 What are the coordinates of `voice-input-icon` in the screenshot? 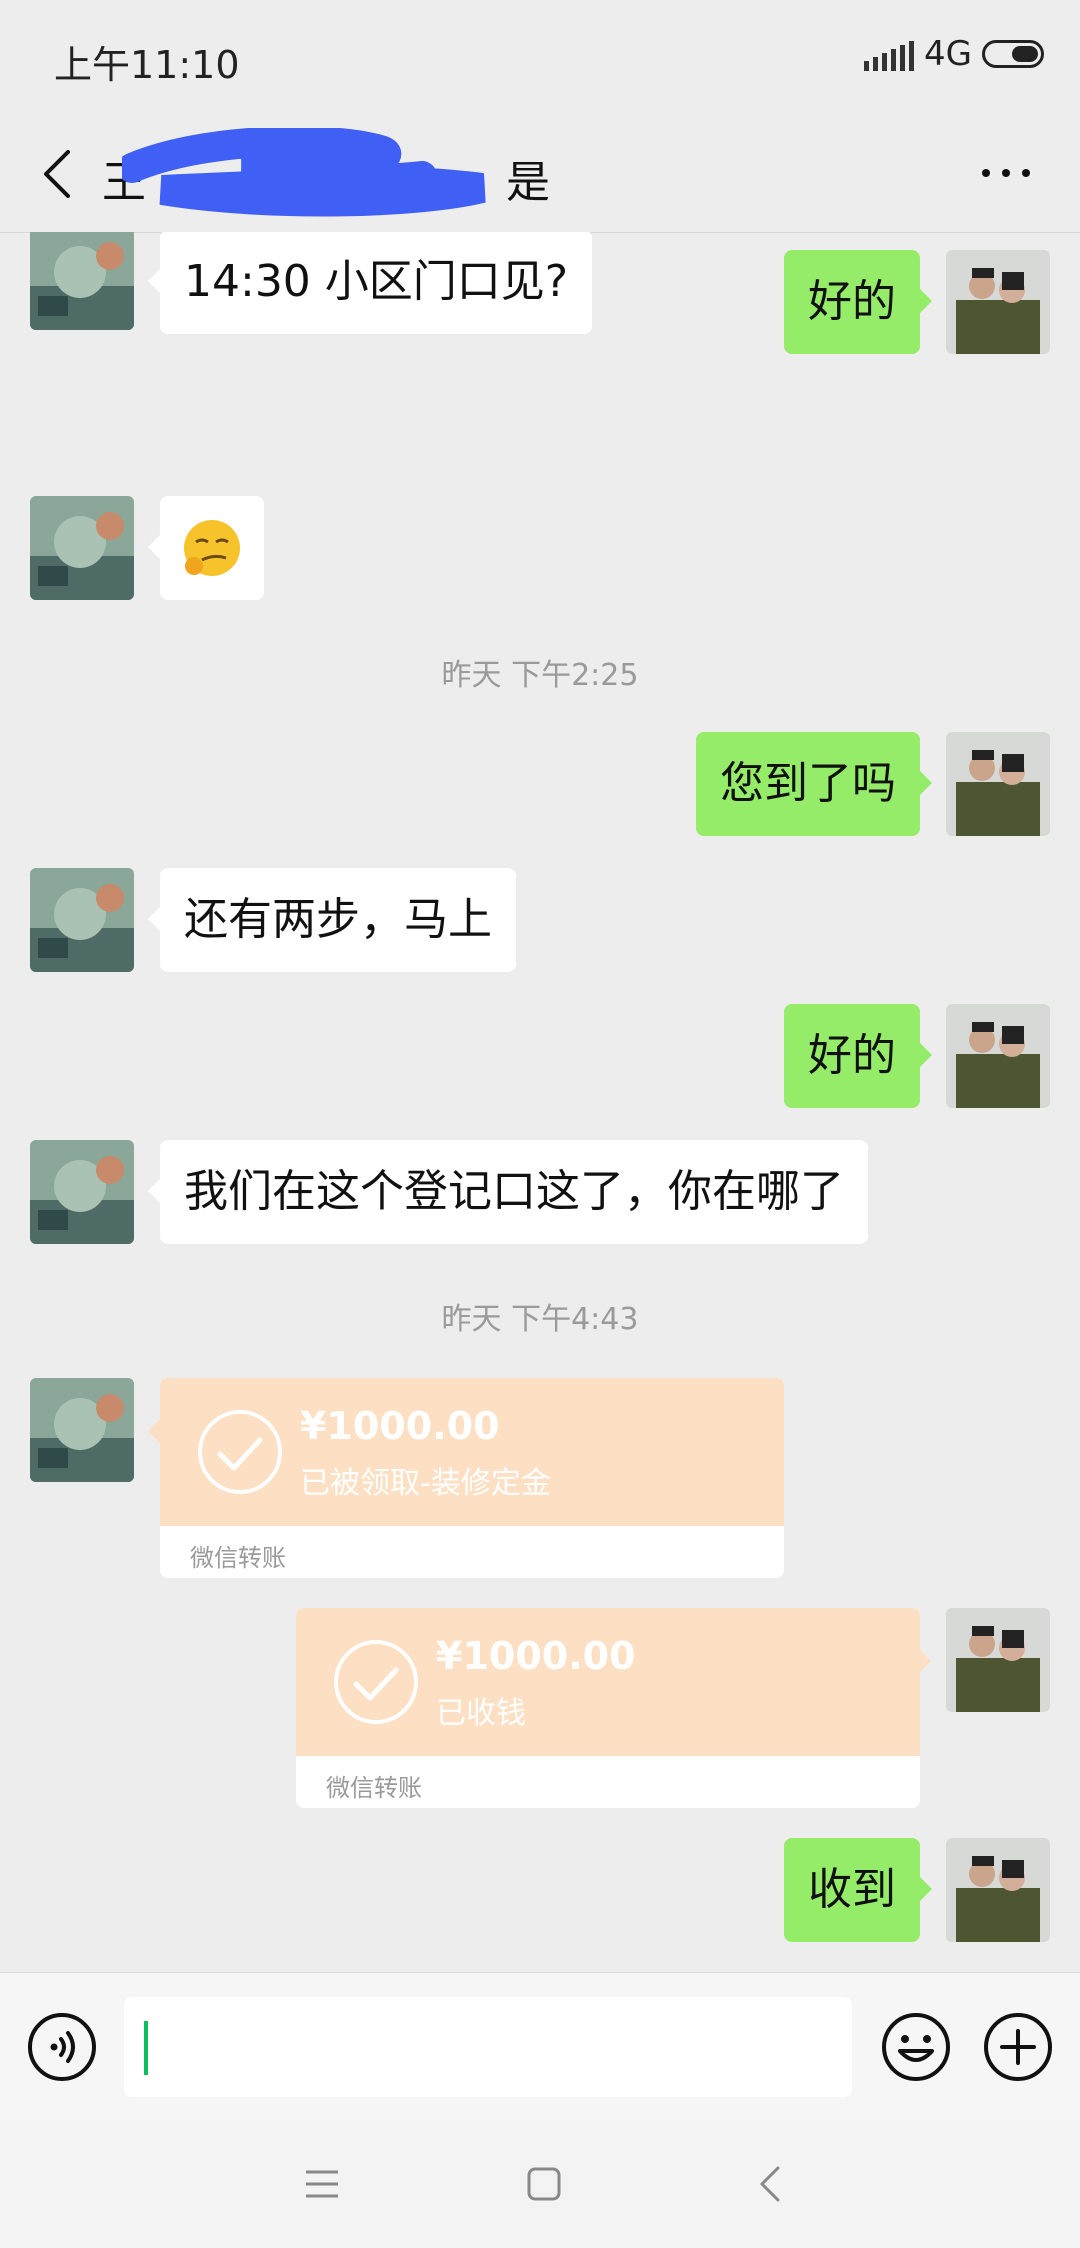 It's located at (62, 2047).